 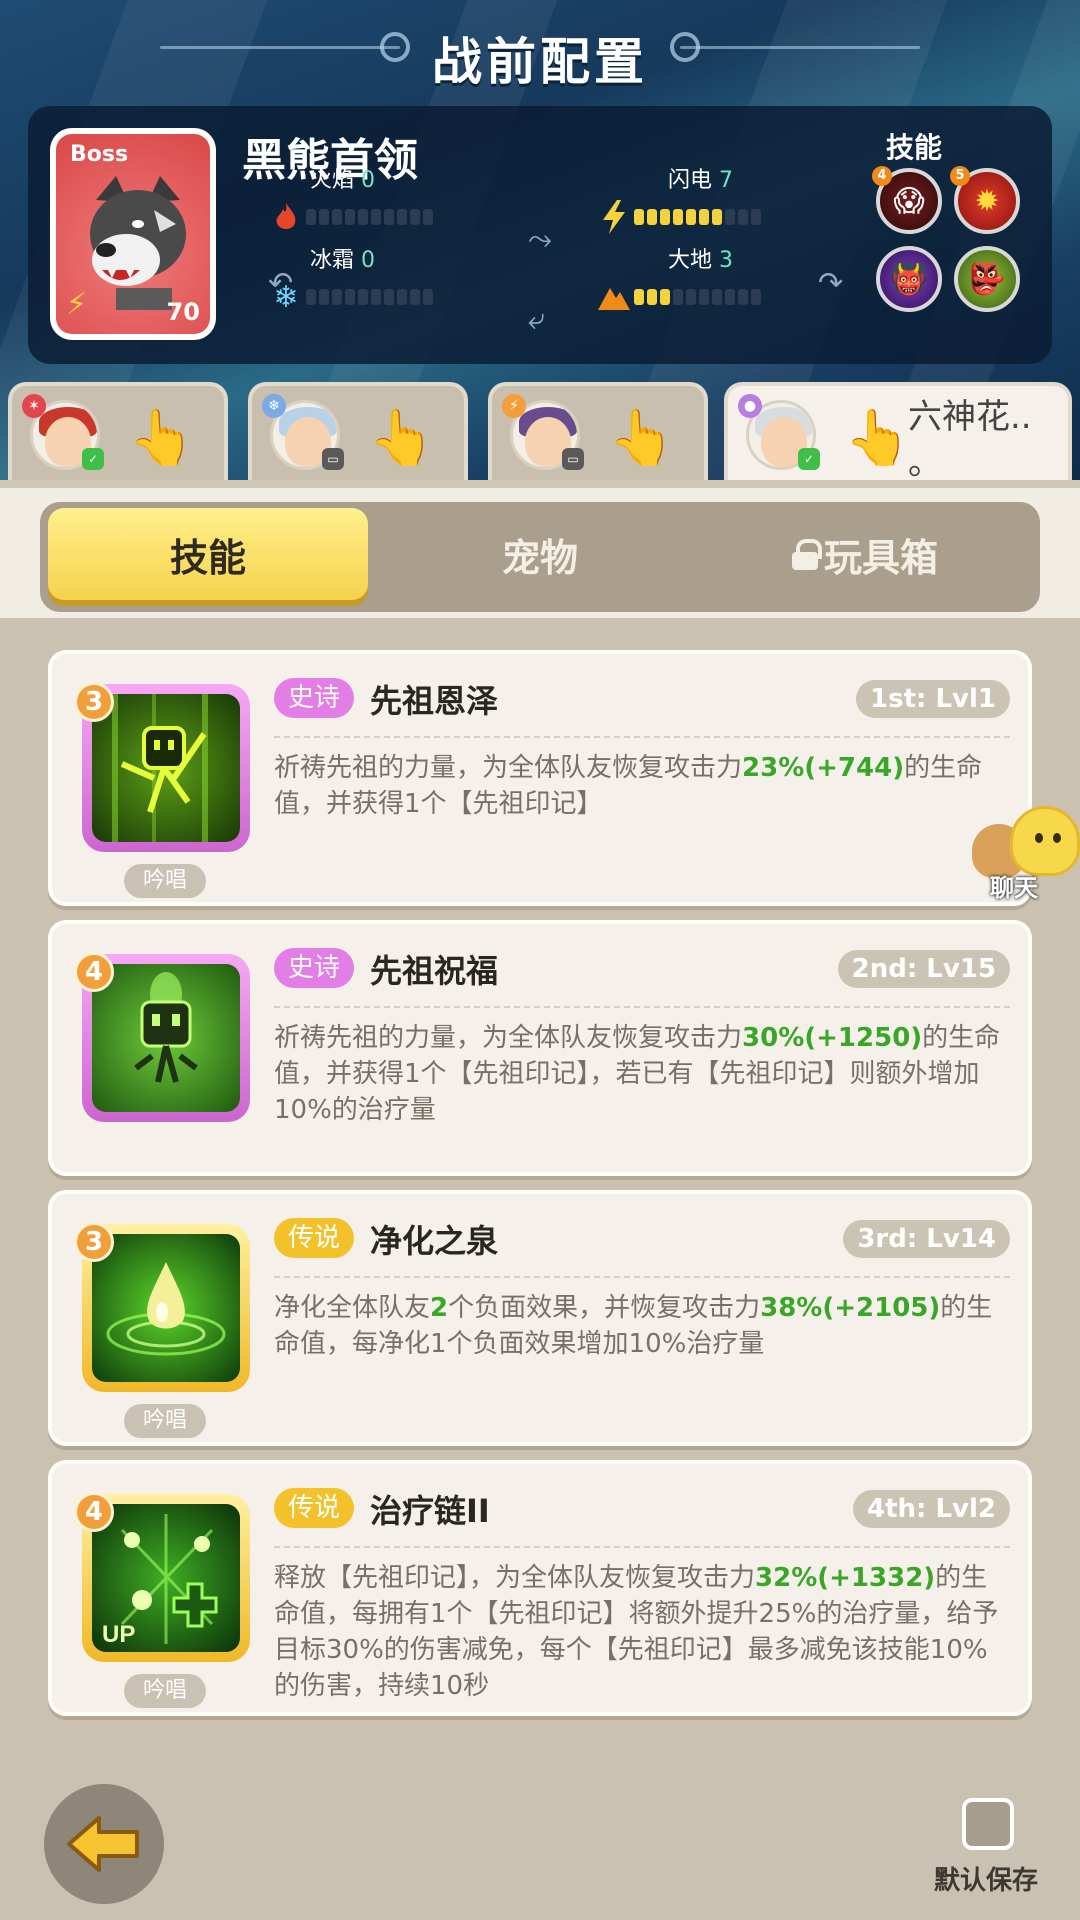 I want to click on tab-skill: 技能, so click(x=208, y=554).